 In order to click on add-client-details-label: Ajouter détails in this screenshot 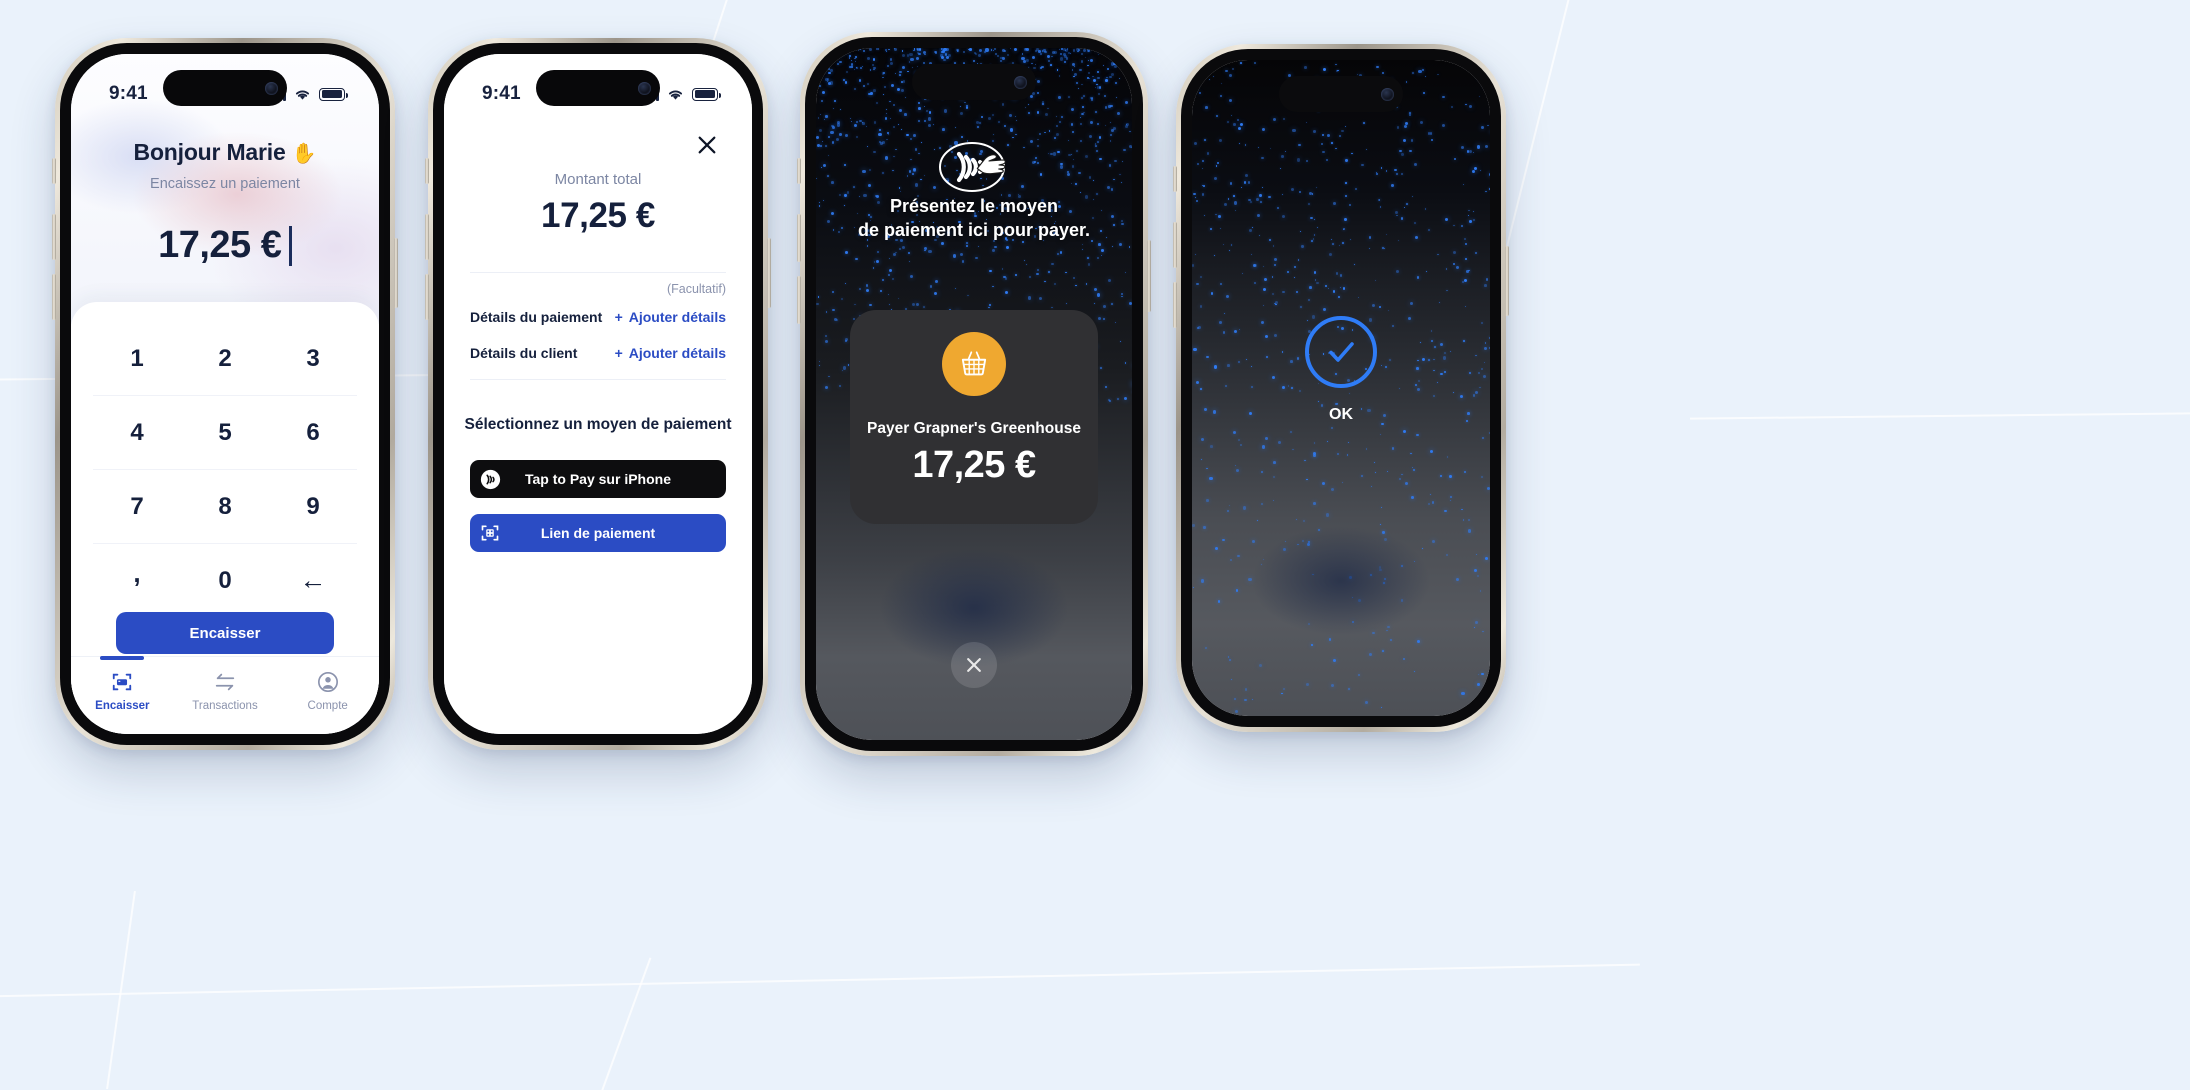, I will do `click(677, 353)`.